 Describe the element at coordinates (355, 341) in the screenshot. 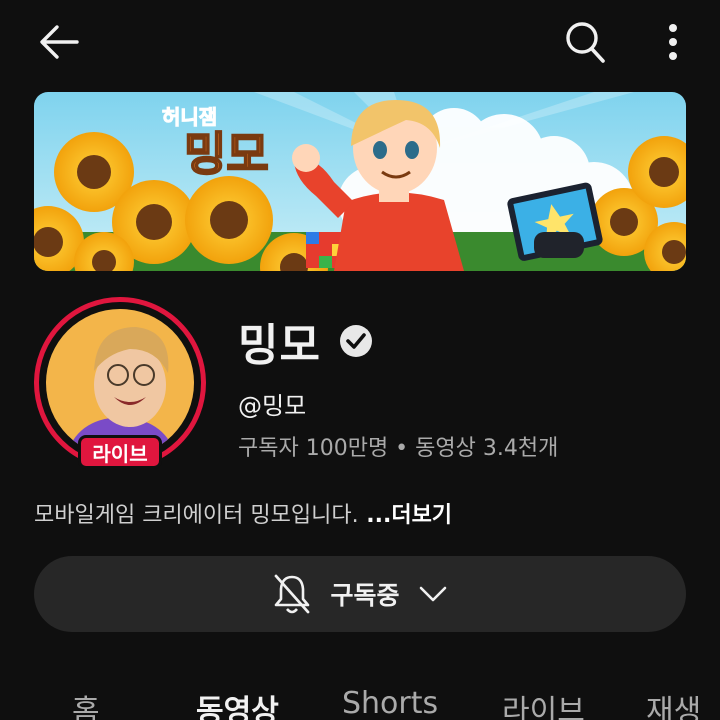

I see `verified-check-icon` at that location.